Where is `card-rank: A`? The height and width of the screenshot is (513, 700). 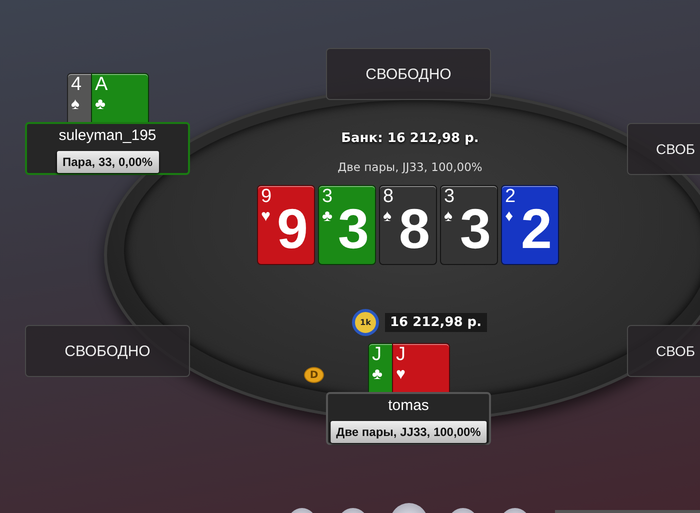 card-rank: A is located at coordinates (101, 85).